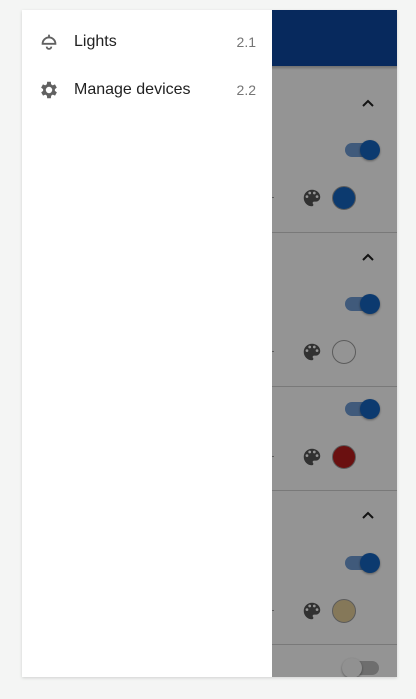 The height and width of the screenshot is (699, 416). I want to click on drawer-item-manage-devices: Manage devices 2.2, so click(147, 90).